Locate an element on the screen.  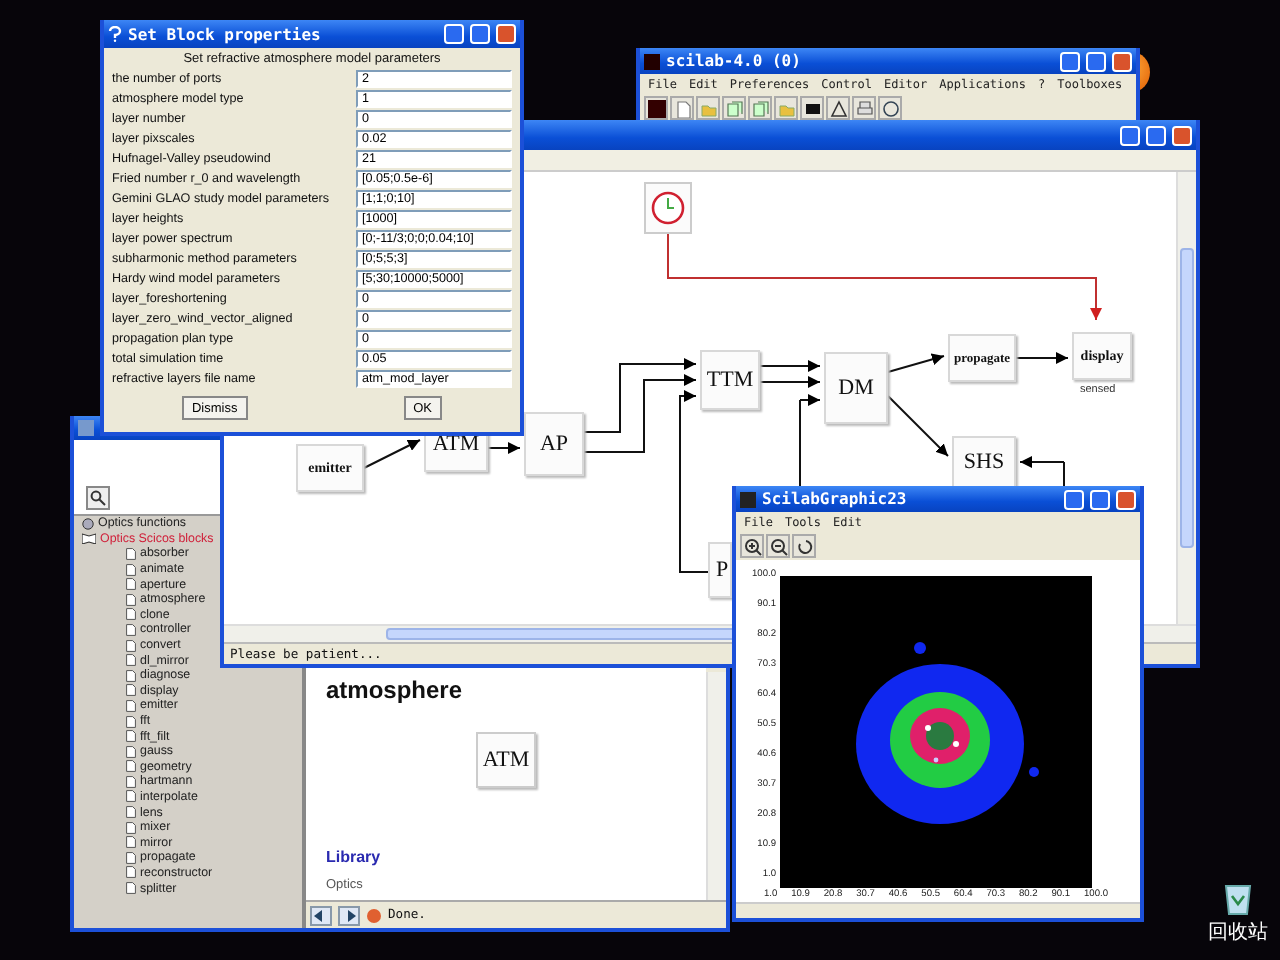
help-icon is located at coordinates (115, 34).